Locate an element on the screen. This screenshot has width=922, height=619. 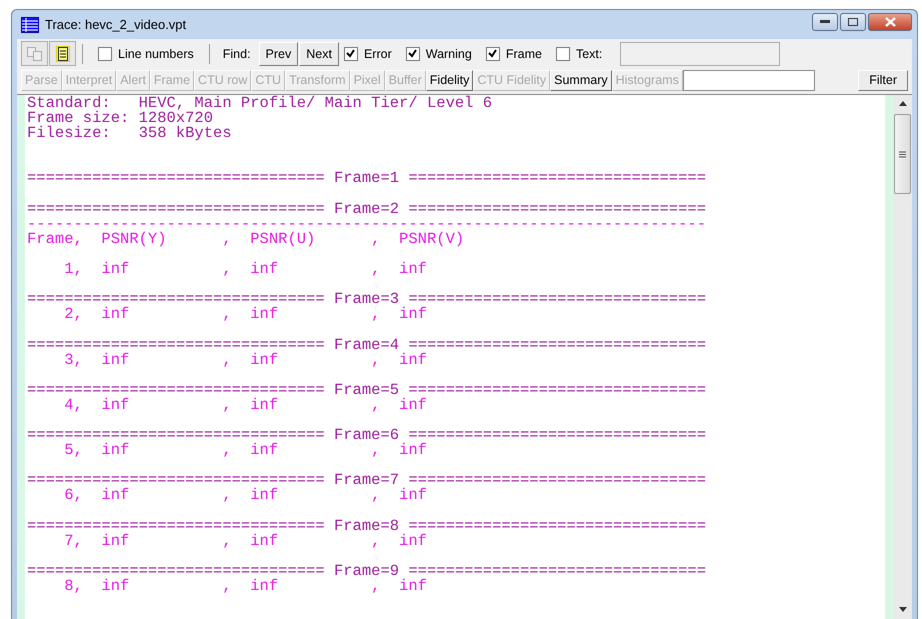
close-icon is located at coordinates (890, 21).